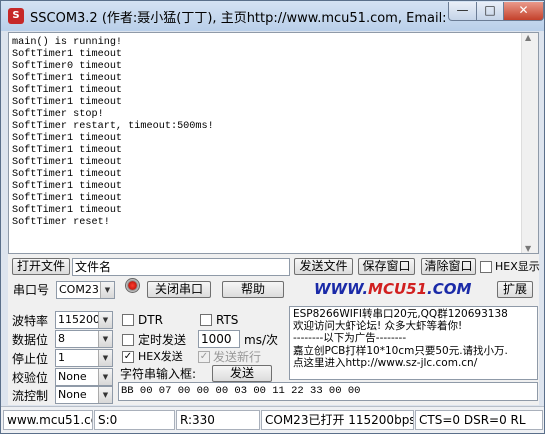 This screenshot has width=545, height=434. I want to click on ad-line: 嘉立创PCB打样10*10cm只要50元.请找小万., so click(400, 350).